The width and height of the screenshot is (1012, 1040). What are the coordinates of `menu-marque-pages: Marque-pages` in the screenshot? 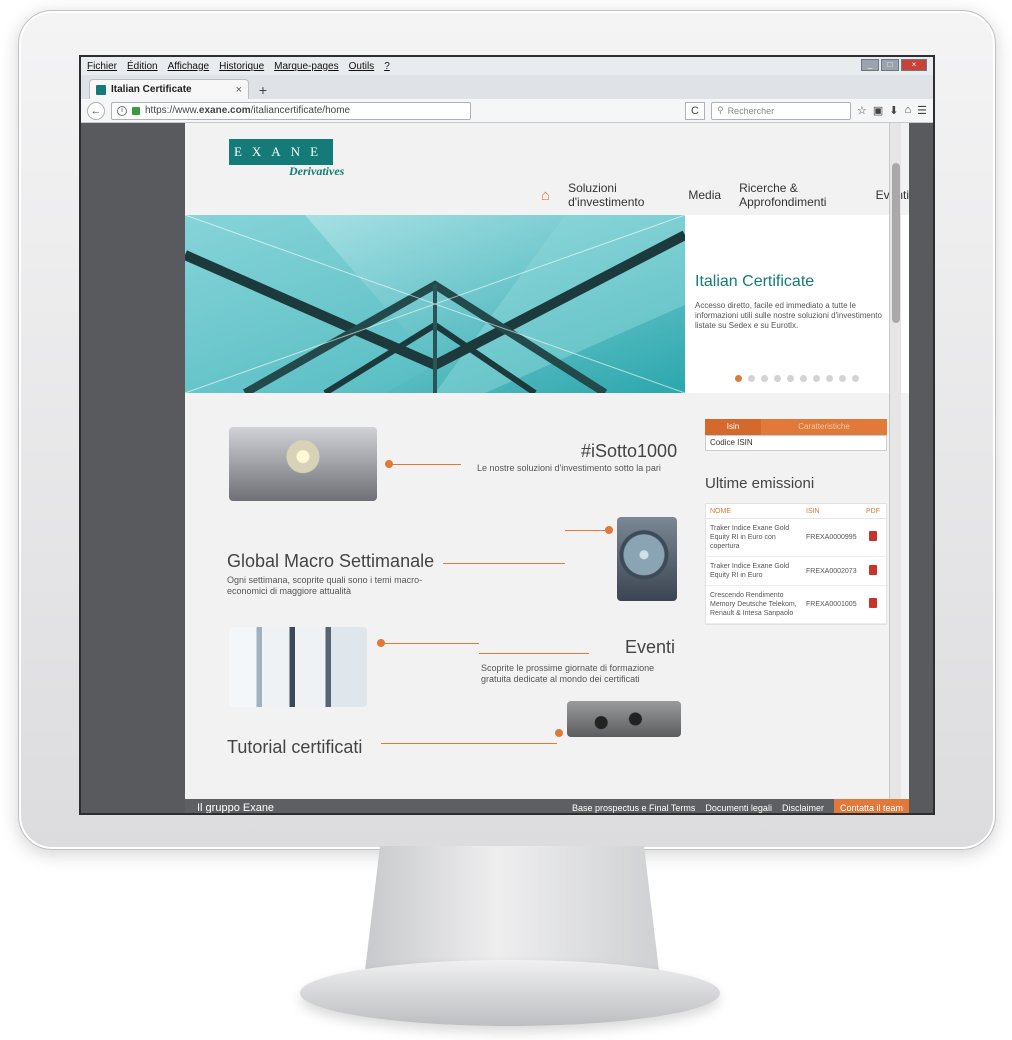 It's located at (306, 66).